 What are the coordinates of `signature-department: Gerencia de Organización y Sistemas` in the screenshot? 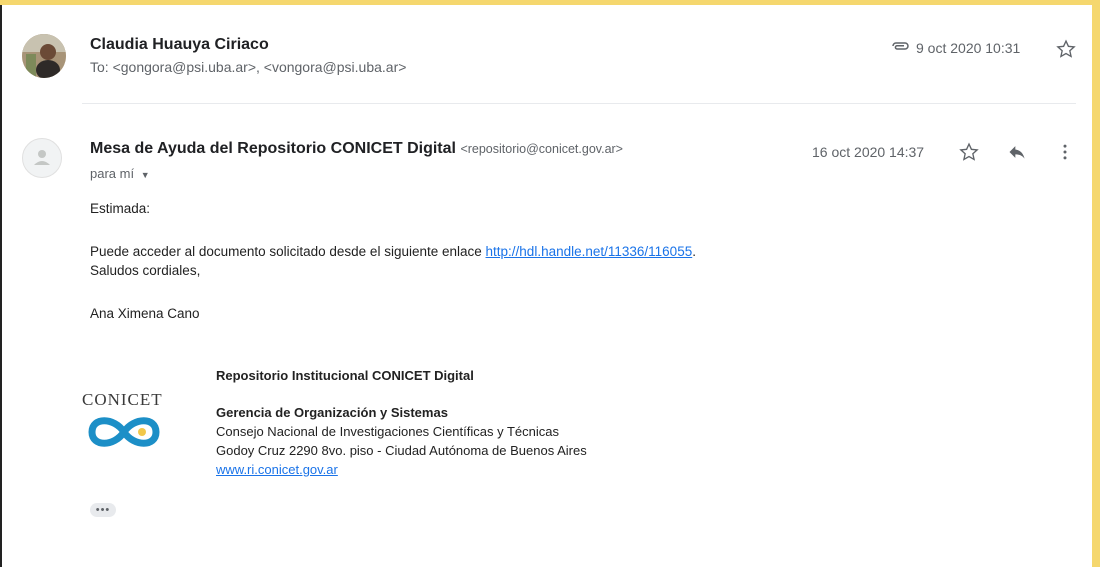 It's located at (332, 412).